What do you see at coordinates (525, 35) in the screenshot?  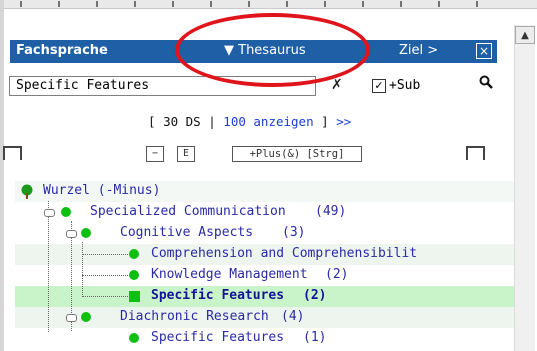 I see `scroll-up-icon: ▲` at bounding box center [525, 35].